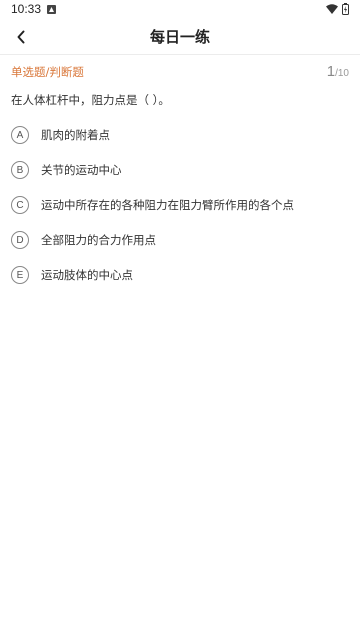 This screenshot has width=360, height=640. I want to click on option-c: C 运动中所存在的各种阻力在阻力臂所作用的各个点, so click(176, 205).